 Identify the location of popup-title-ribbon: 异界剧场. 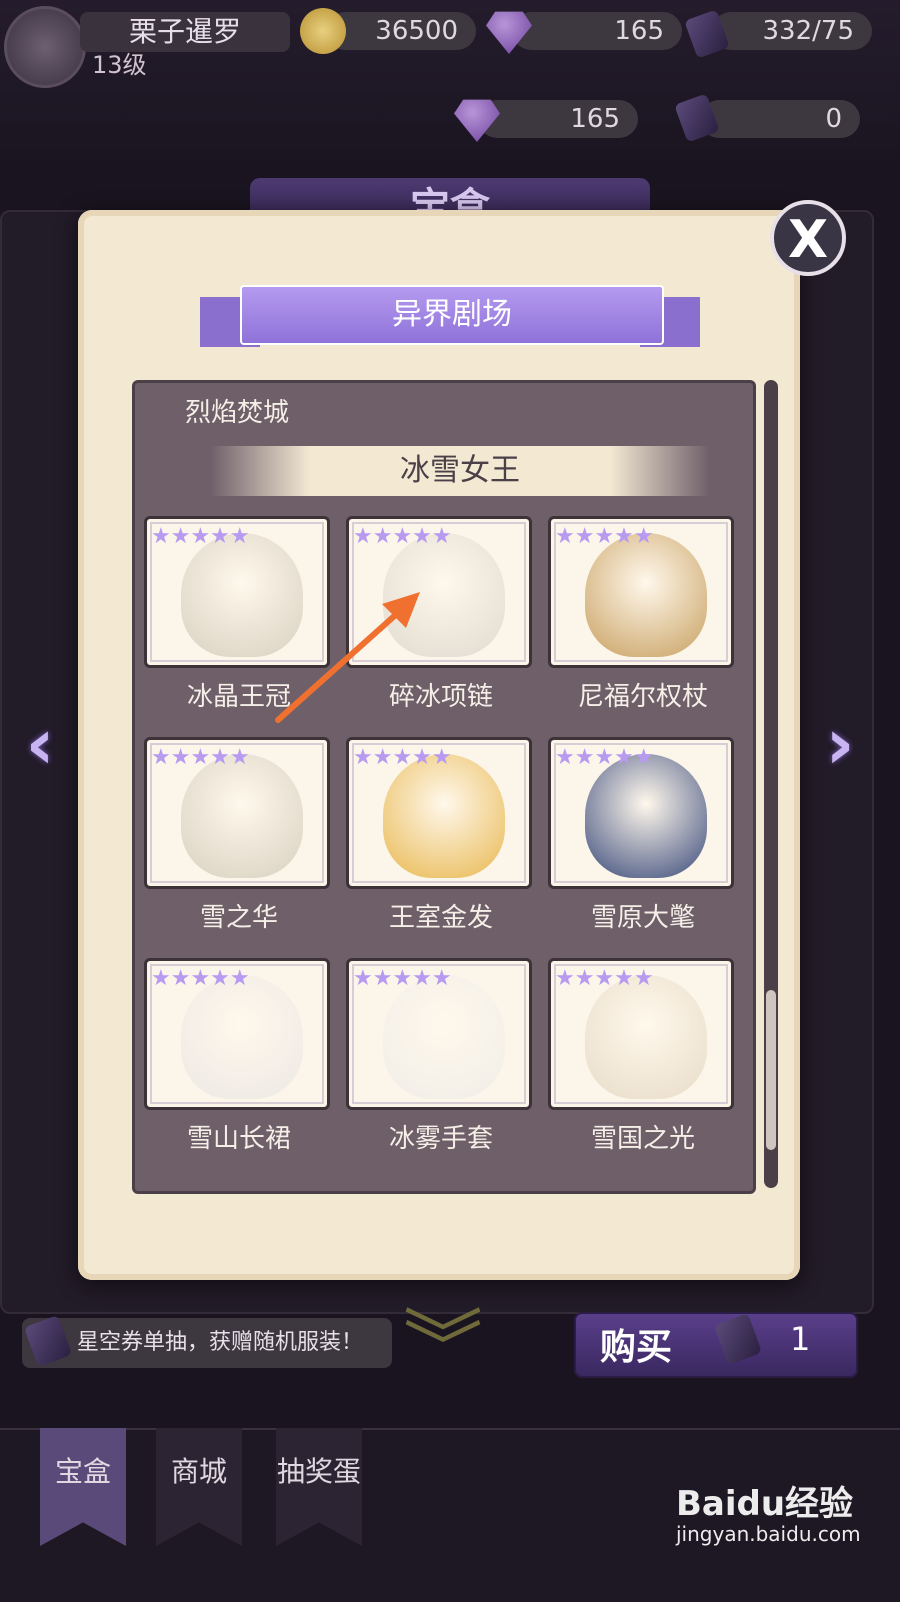
(450, 320).